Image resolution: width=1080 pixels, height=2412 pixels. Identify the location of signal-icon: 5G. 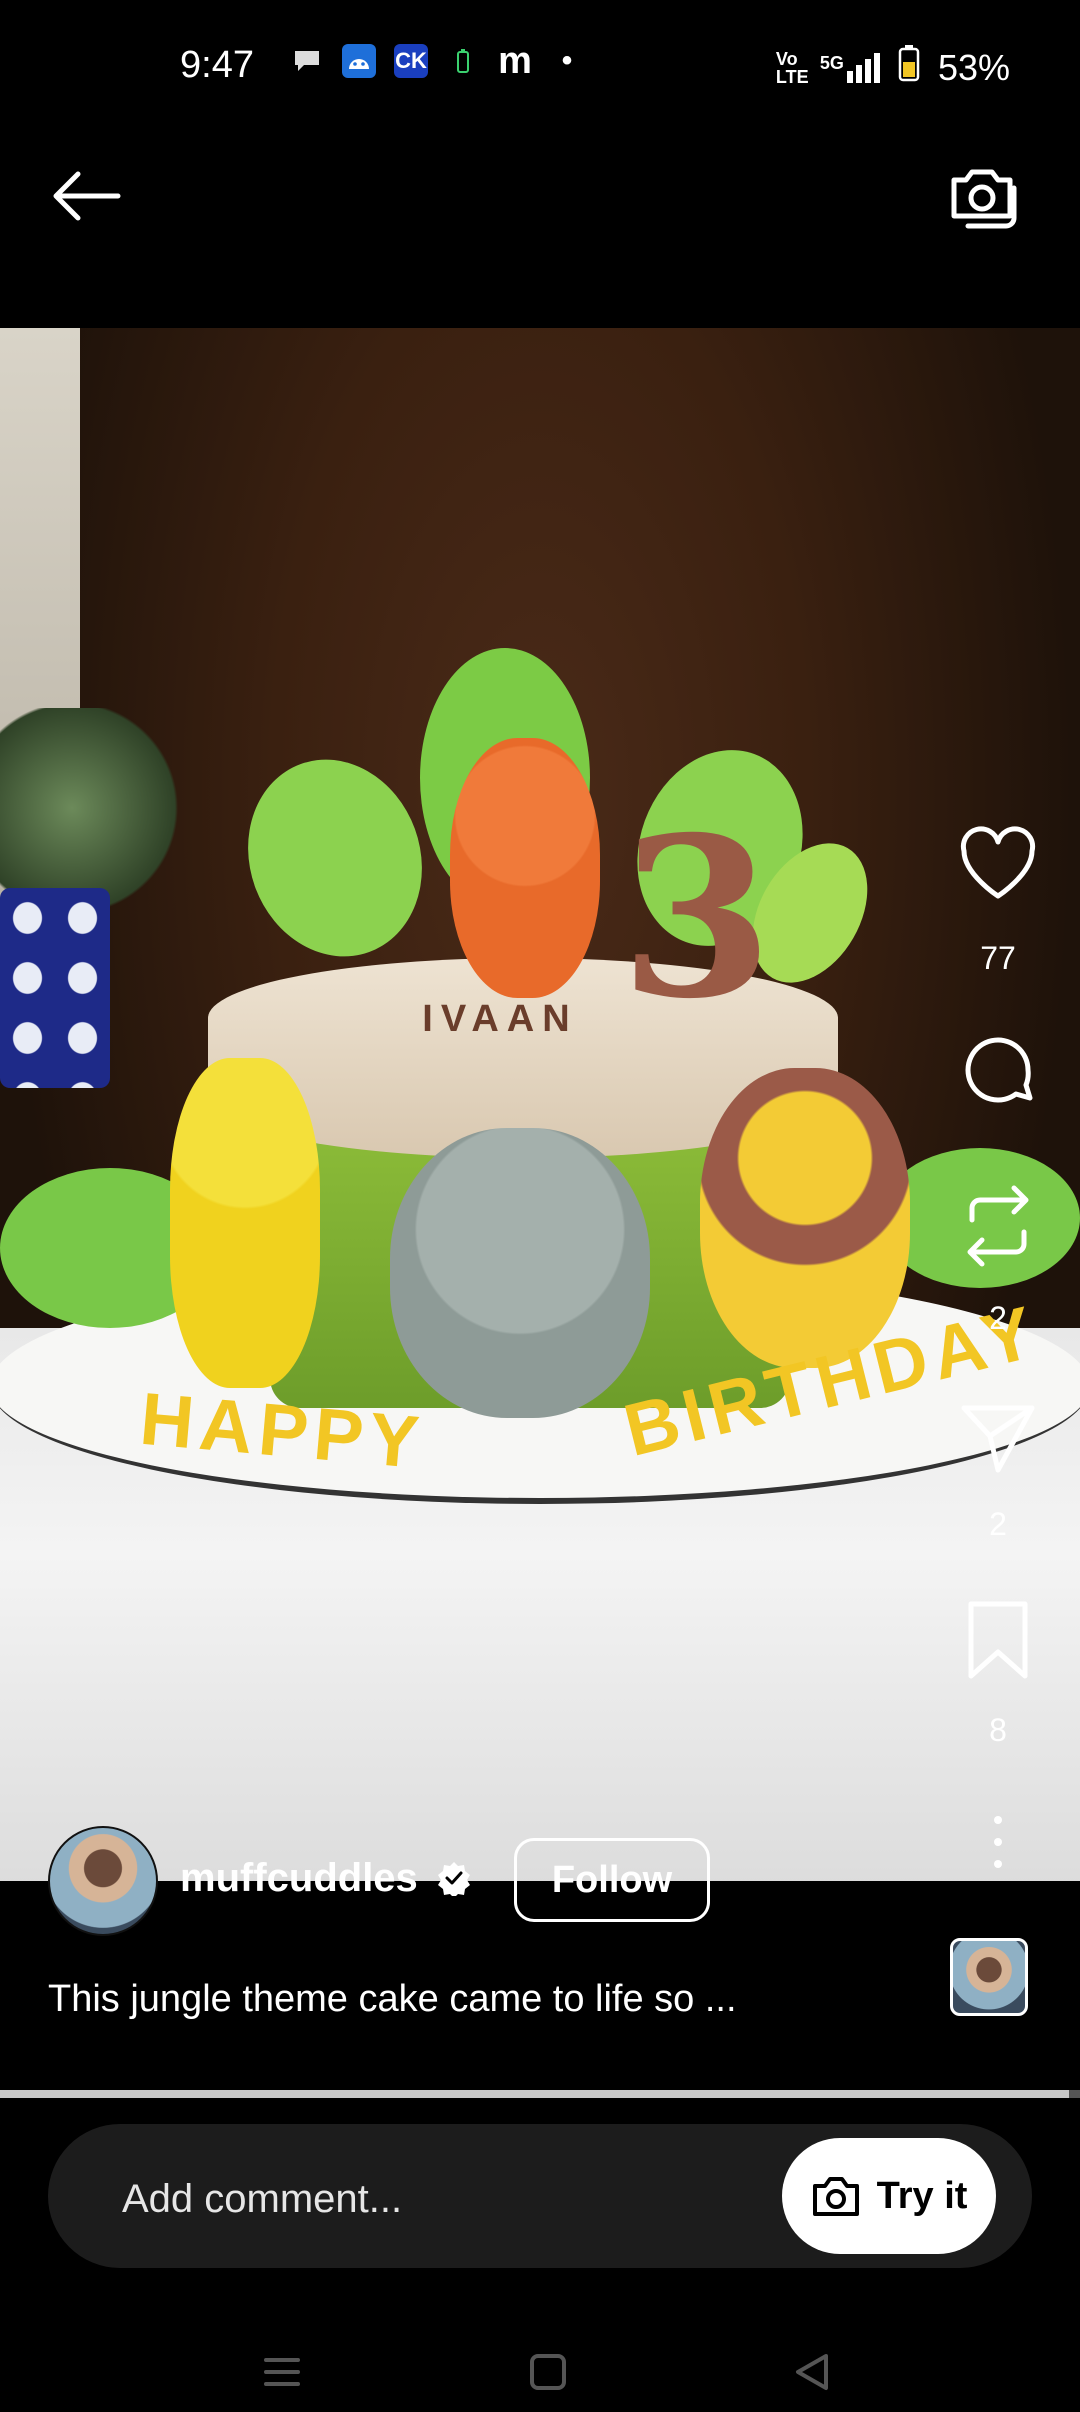
(849, 67).